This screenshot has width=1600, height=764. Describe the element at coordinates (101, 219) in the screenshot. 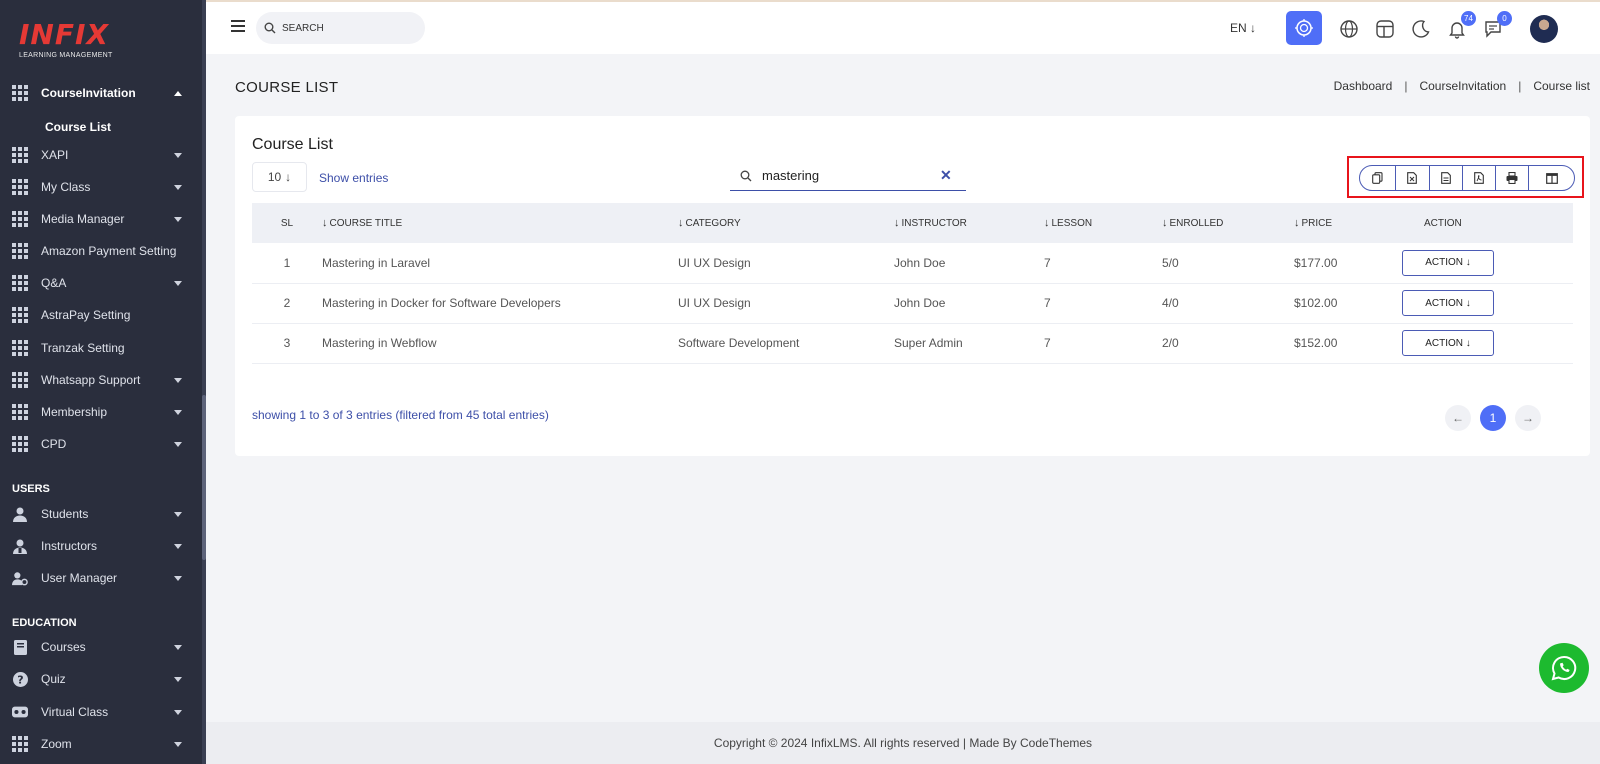

I see `sidebar-item-media-manager: Media Manager` at that location.